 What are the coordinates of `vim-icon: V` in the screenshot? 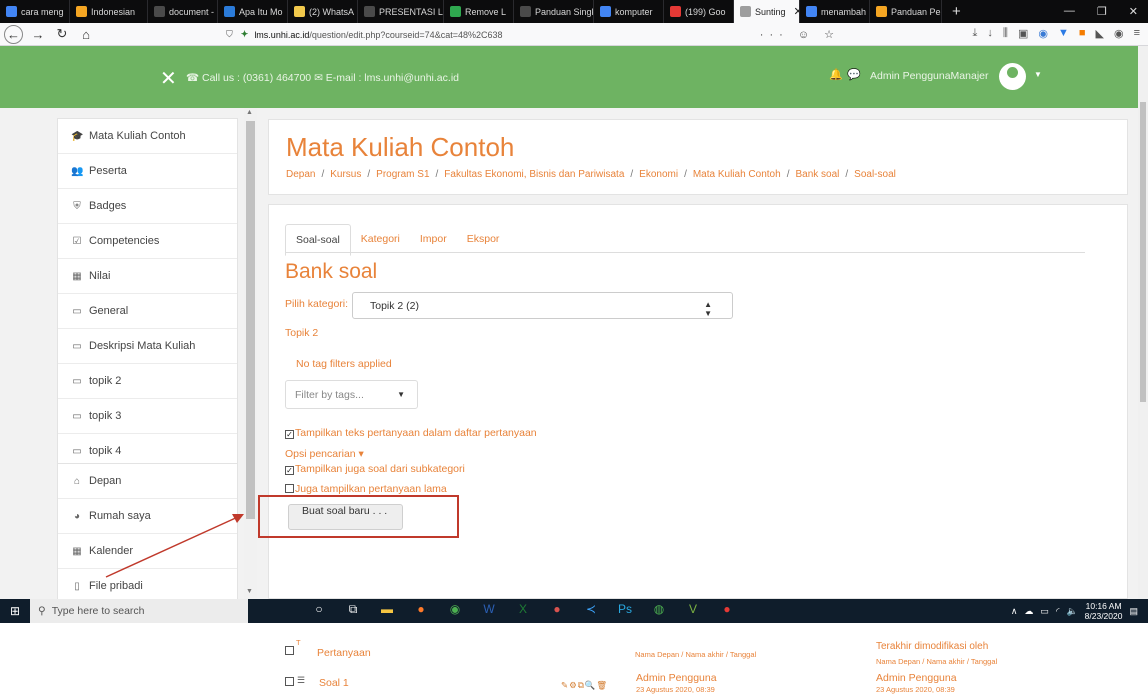 It's located at (693, 609).